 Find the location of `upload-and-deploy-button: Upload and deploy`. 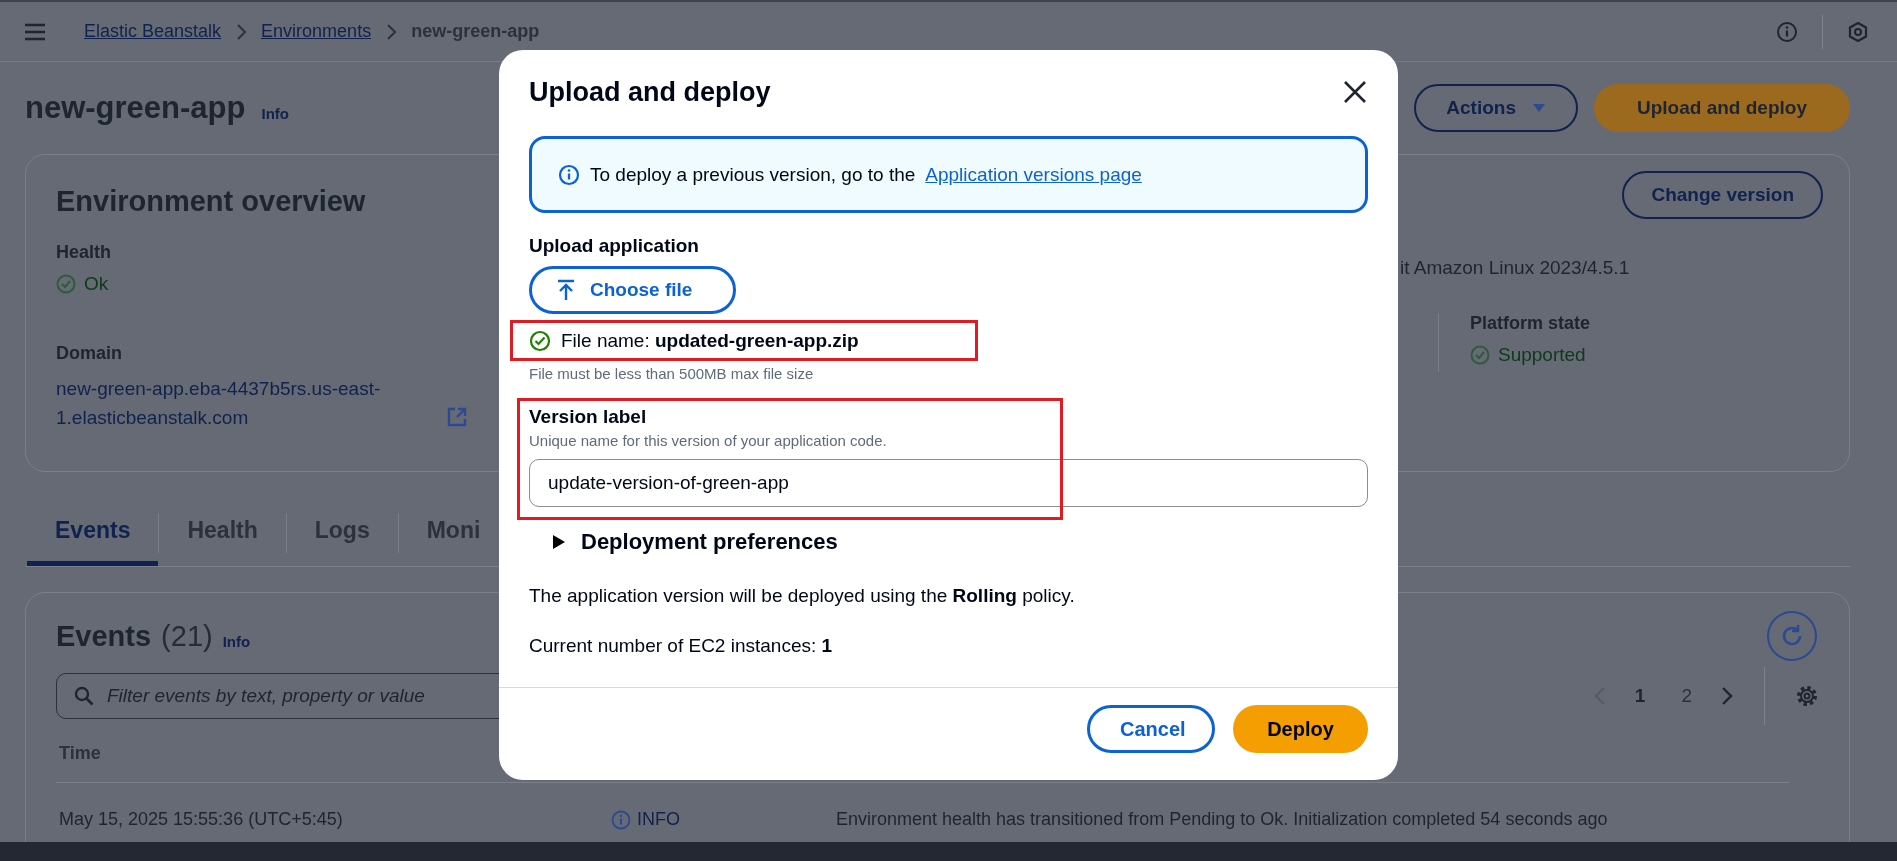

upload-and-deploy-button: Upload and deploy is located at coordinates (1722, 108).